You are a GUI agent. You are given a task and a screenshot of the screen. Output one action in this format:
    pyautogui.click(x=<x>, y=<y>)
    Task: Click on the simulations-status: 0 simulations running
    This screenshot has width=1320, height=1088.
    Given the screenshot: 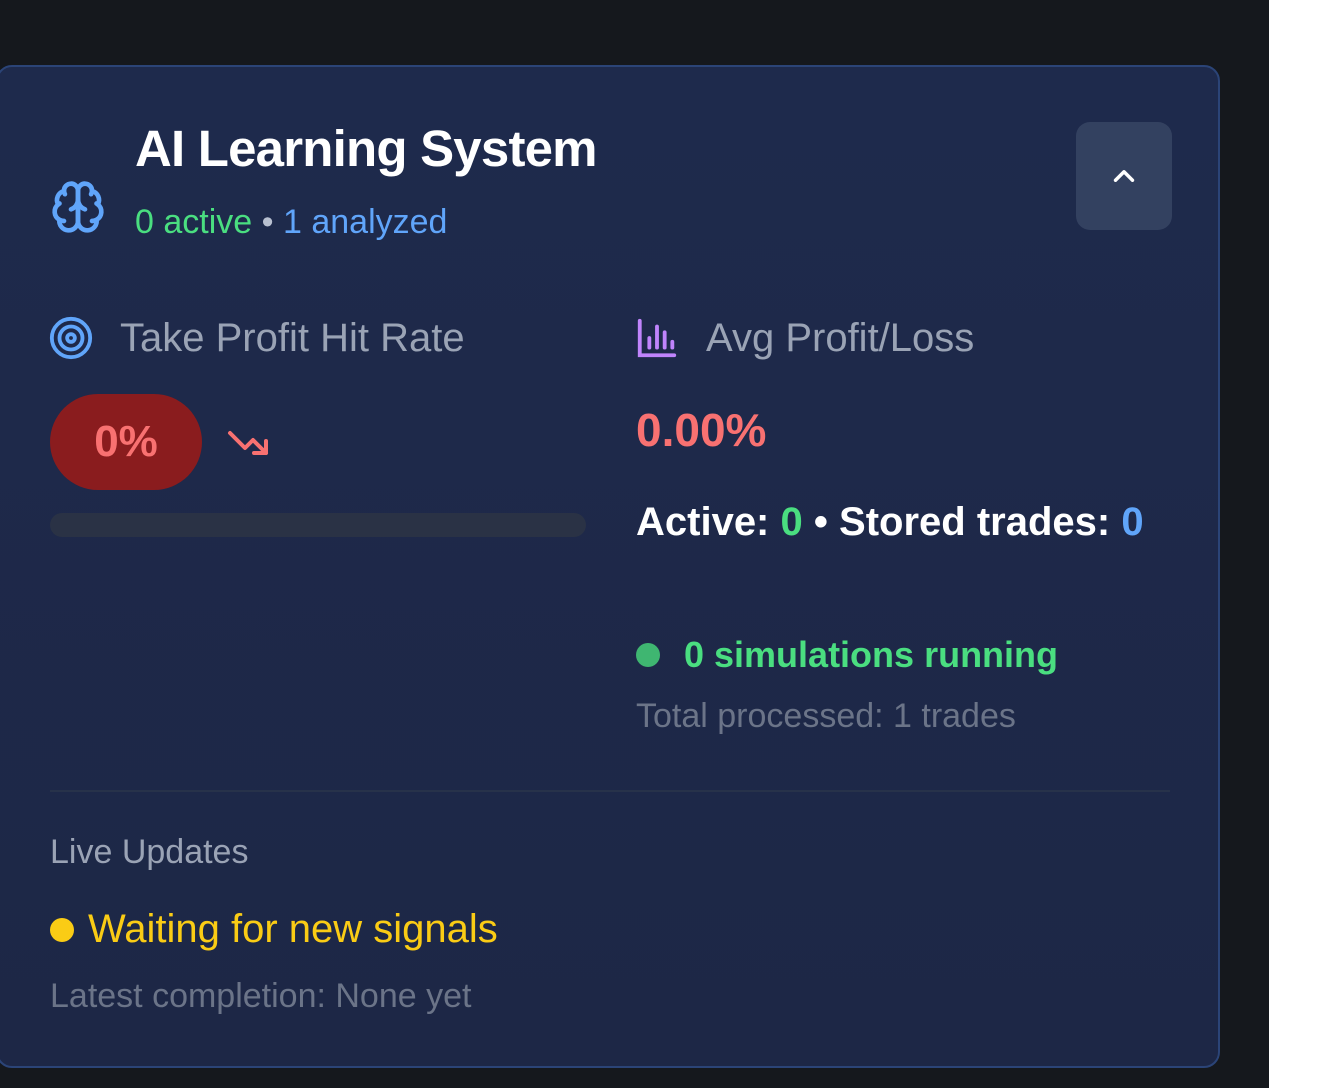 What is the action you would take?
    pyautogui.click(x=847, y=655)
    